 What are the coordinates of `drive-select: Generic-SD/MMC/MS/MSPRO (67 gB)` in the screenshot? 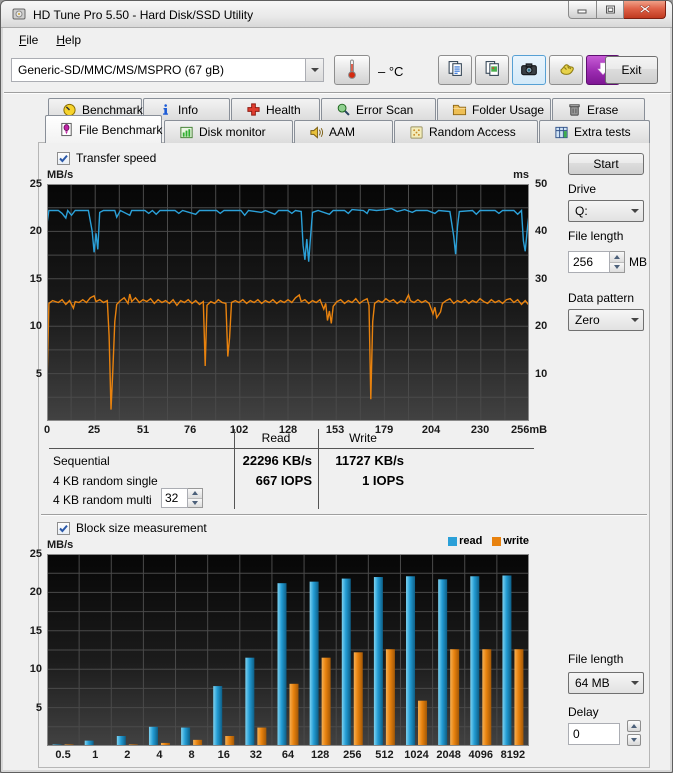 It's located at (167, 70).